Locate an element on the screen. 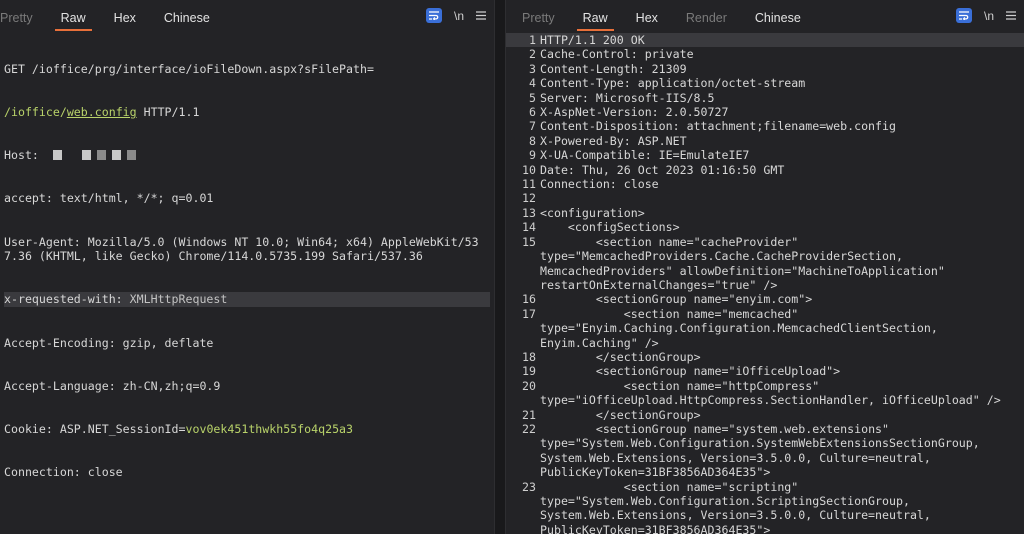 The height and width of the screenshot is (534, 1024). request-line-path: /ioffice/web.config HTTP/1.1 is located at coordinates (102, 112).